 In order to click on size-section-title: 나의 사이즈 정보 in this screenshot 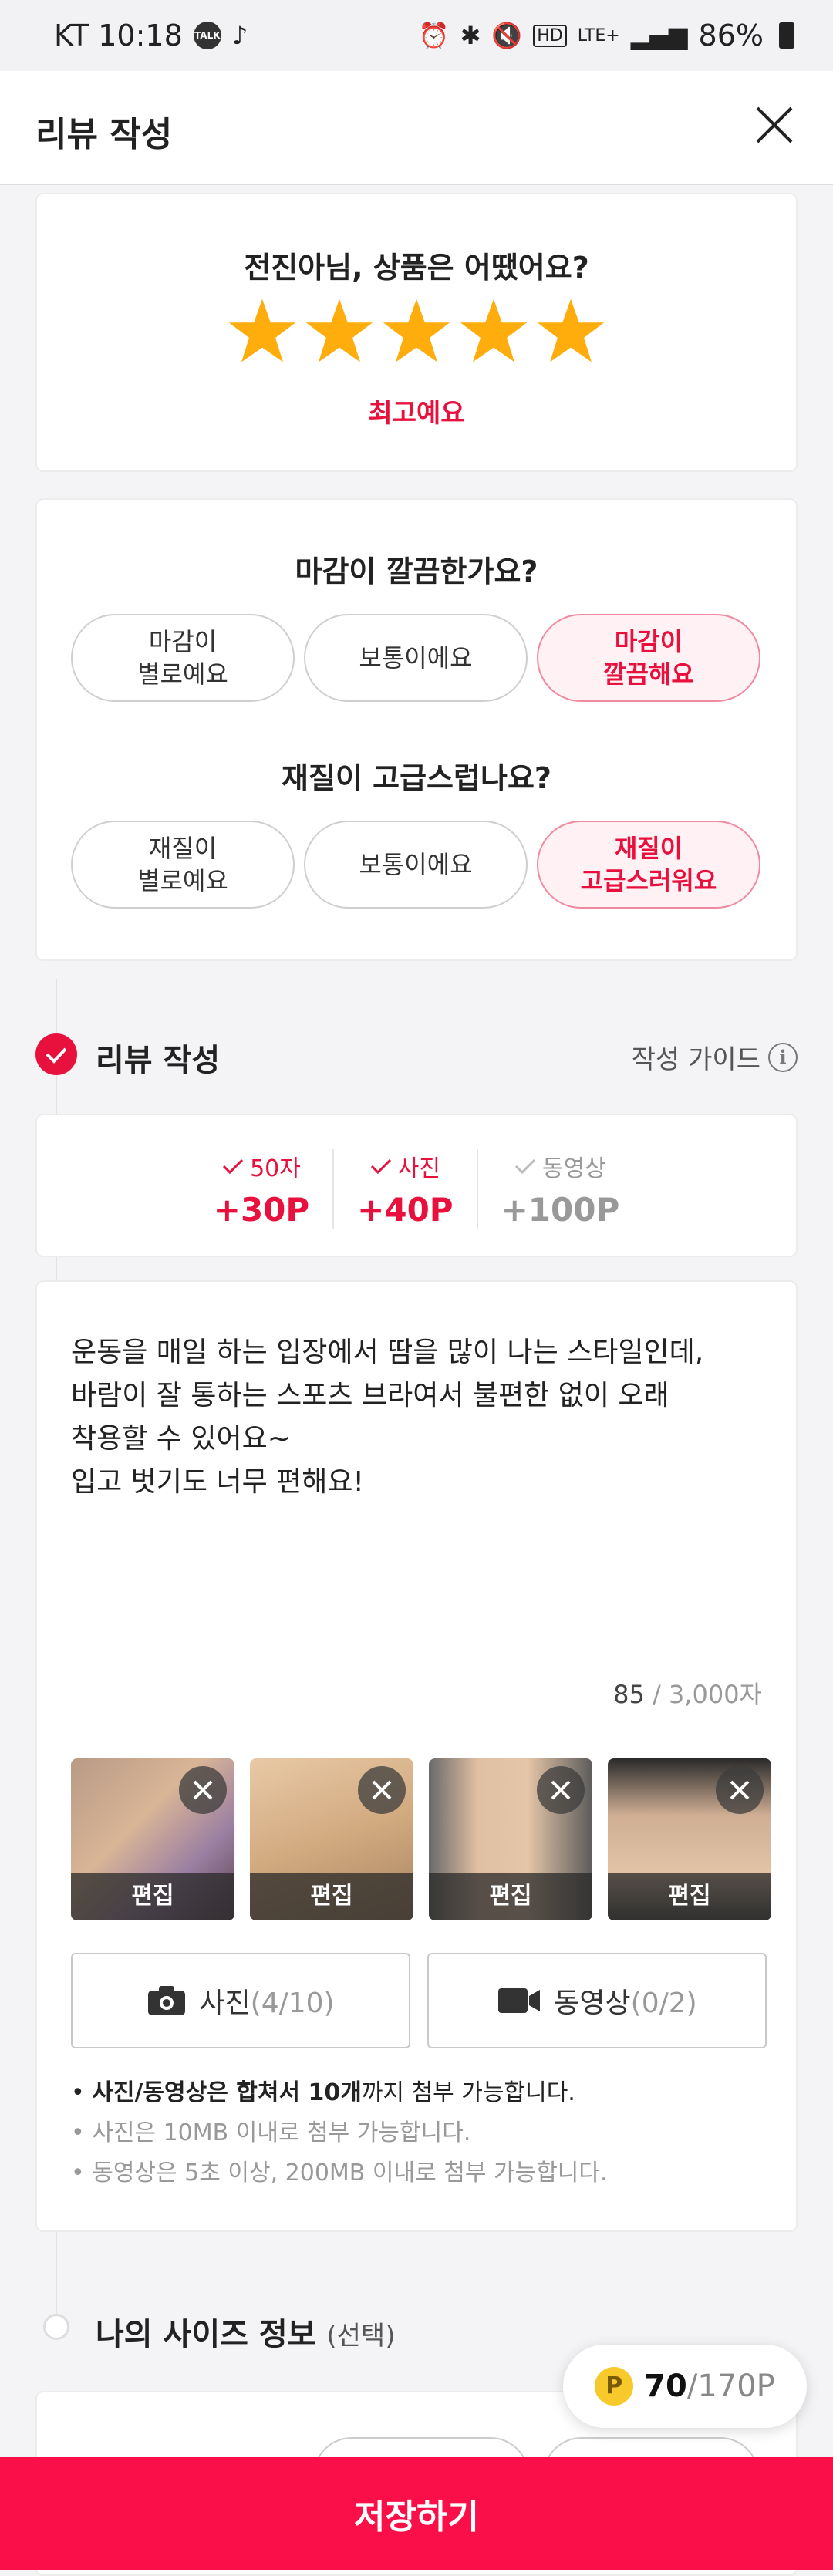, I will do `click(206, 2334)`.